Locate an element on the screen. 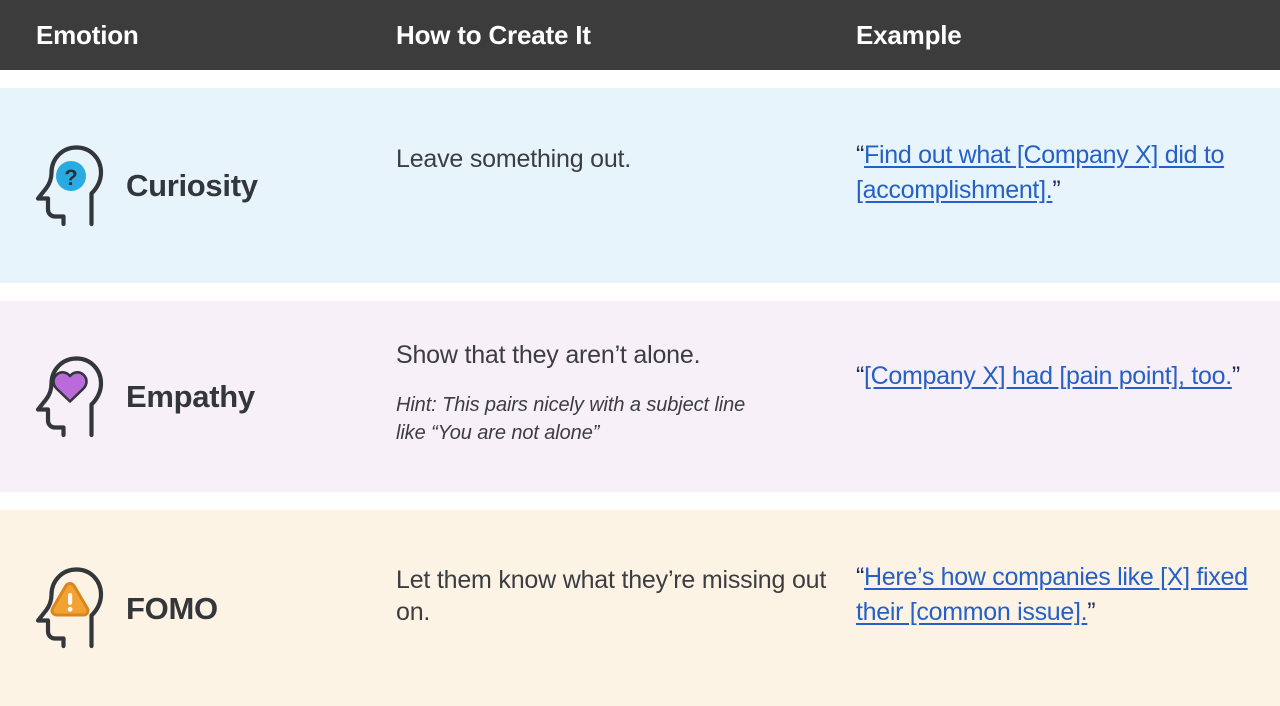  head-question-icon: ? is located at coordinates (69, 185).